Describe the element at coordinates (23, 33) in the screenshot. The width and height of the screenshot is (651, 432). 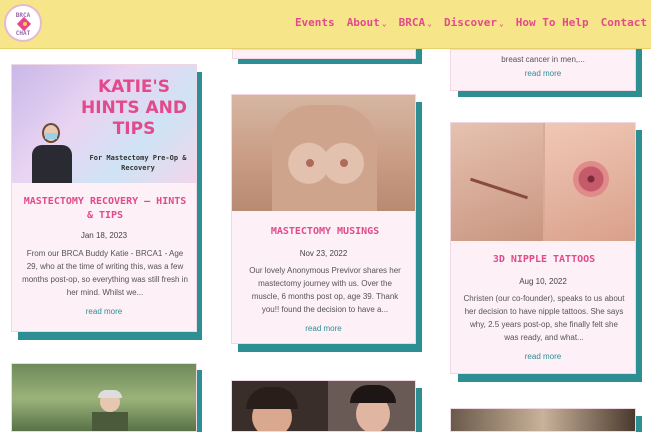
I see `logo-text-bottom: CHAT` at that location.